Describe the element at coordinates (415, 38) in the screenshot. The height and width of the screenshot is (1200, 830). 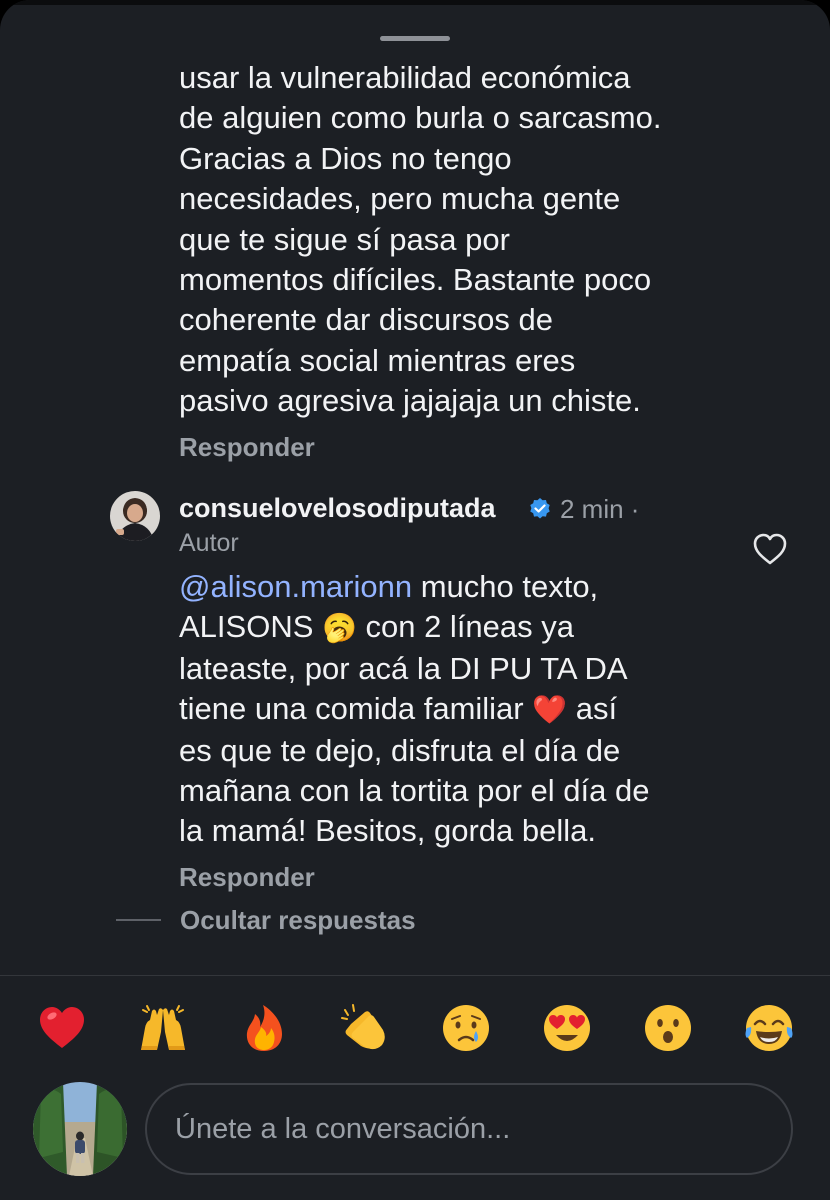
I see `drag-handle` at that location.